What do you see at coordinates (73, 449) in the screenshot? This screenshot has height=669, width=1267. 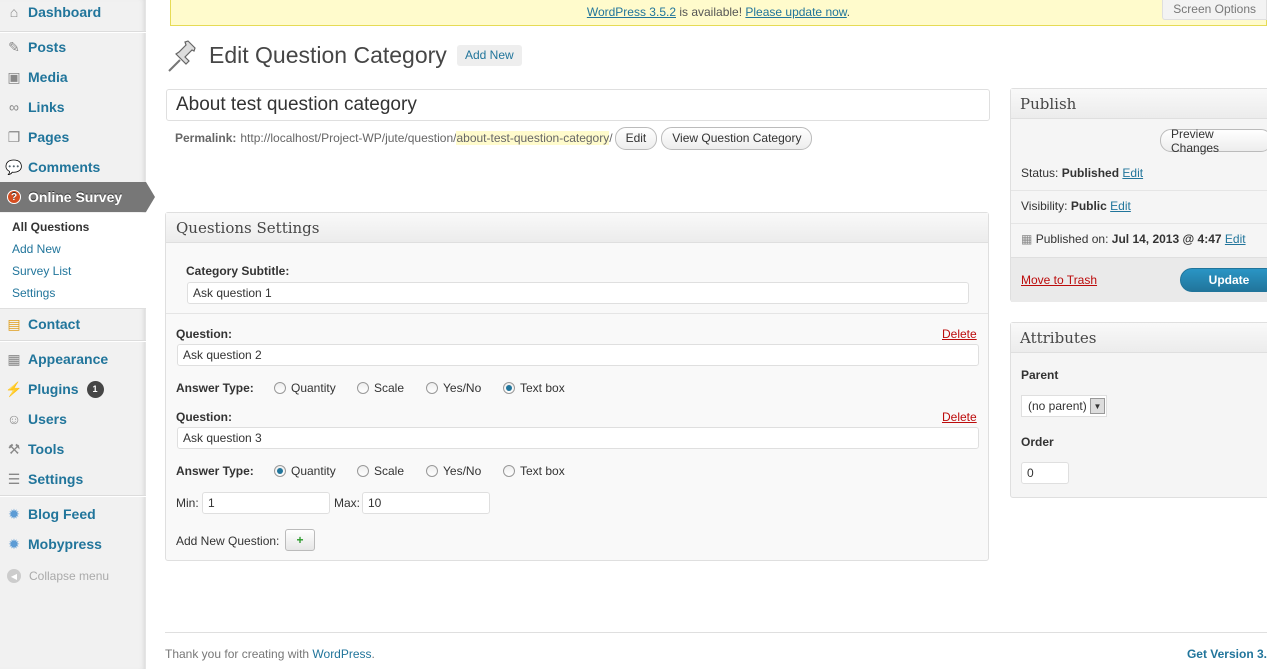 I see `sidebar-item-tools: ⚒ Tools` at bounding box center [73, 449].